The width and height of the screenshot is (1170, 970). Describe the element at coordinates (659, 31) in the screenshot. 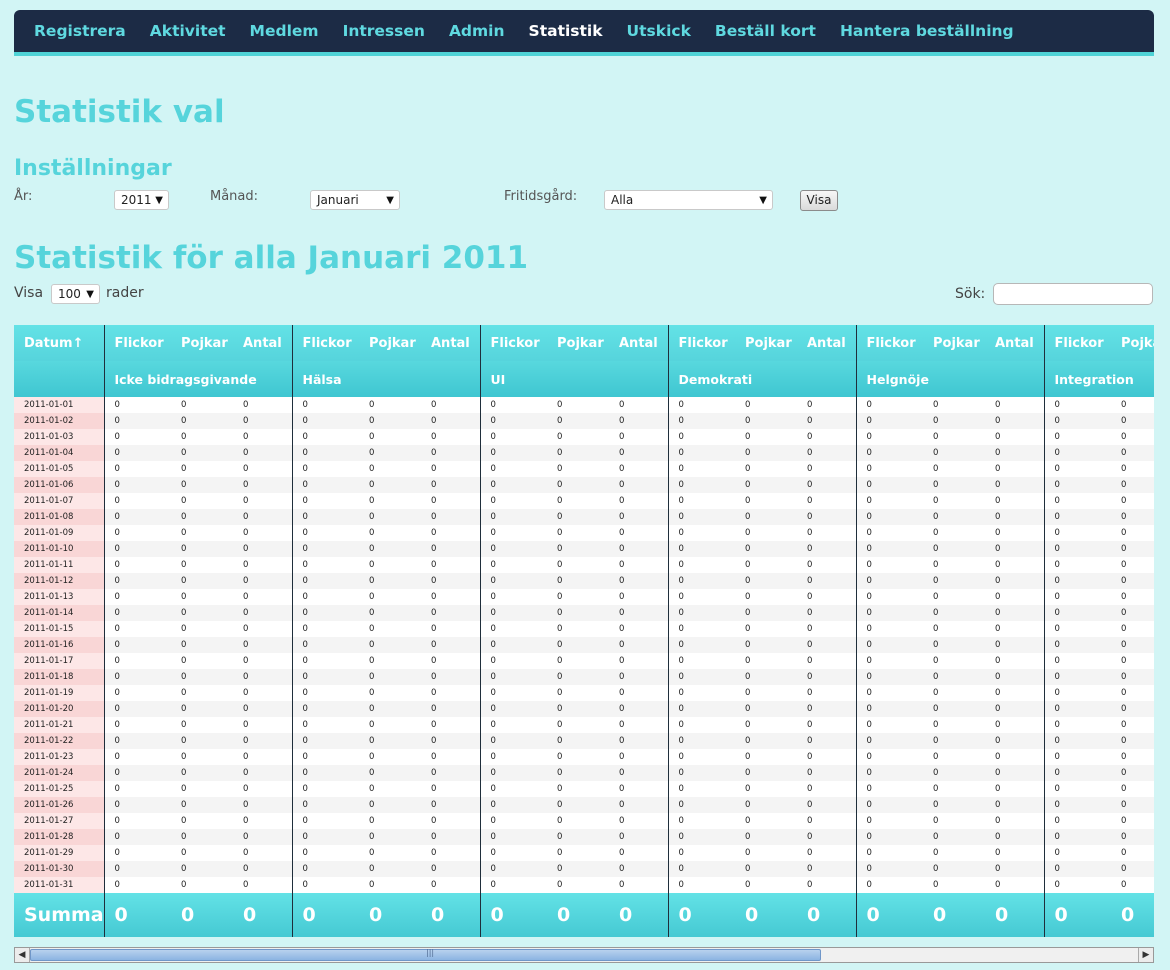

I see `nav-item-utskick: Utskick` at that location.